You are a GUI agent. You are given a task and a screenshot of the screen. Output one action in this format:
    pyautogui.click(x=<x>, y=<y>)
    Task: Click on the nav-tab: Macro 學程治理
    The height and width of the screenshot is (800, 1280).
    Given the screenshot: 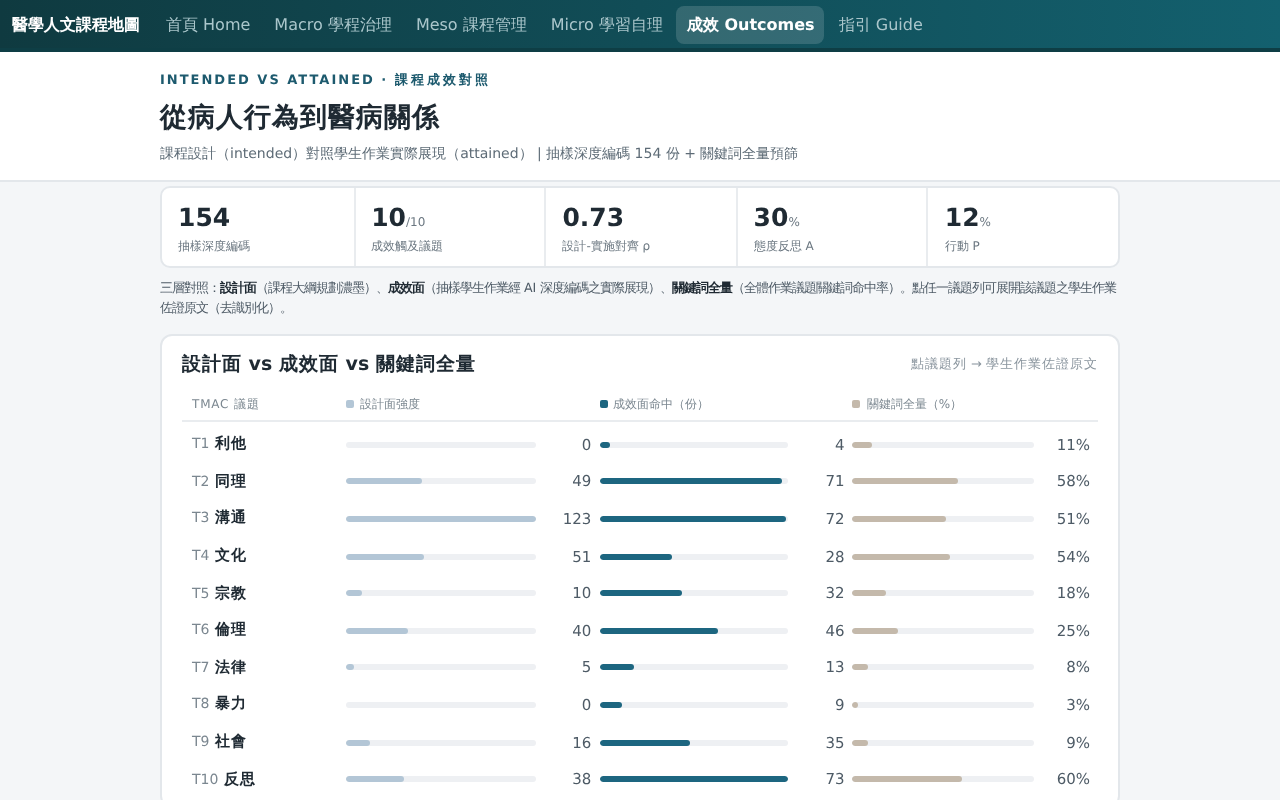 What is the action you would take?
    pyautogui.click(x=333, y=24)
    